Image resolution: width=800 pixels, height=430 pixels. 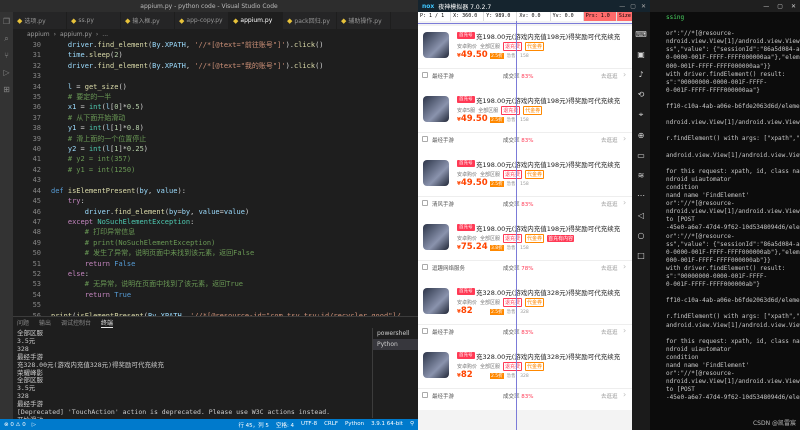 What do you see at coordinates (36, 305) in the screenshot?
I see `line-number: 55` at bounding box center [36, 305].